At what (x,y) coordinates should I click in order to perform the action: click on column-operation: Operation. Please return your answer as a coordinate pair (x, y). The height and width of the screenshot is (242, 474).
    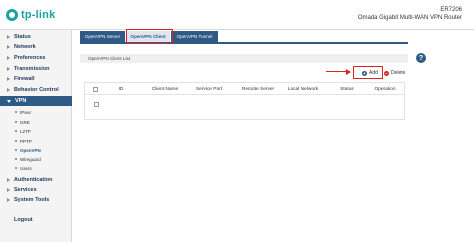
    Looking at the image, I should click on (385, 89).